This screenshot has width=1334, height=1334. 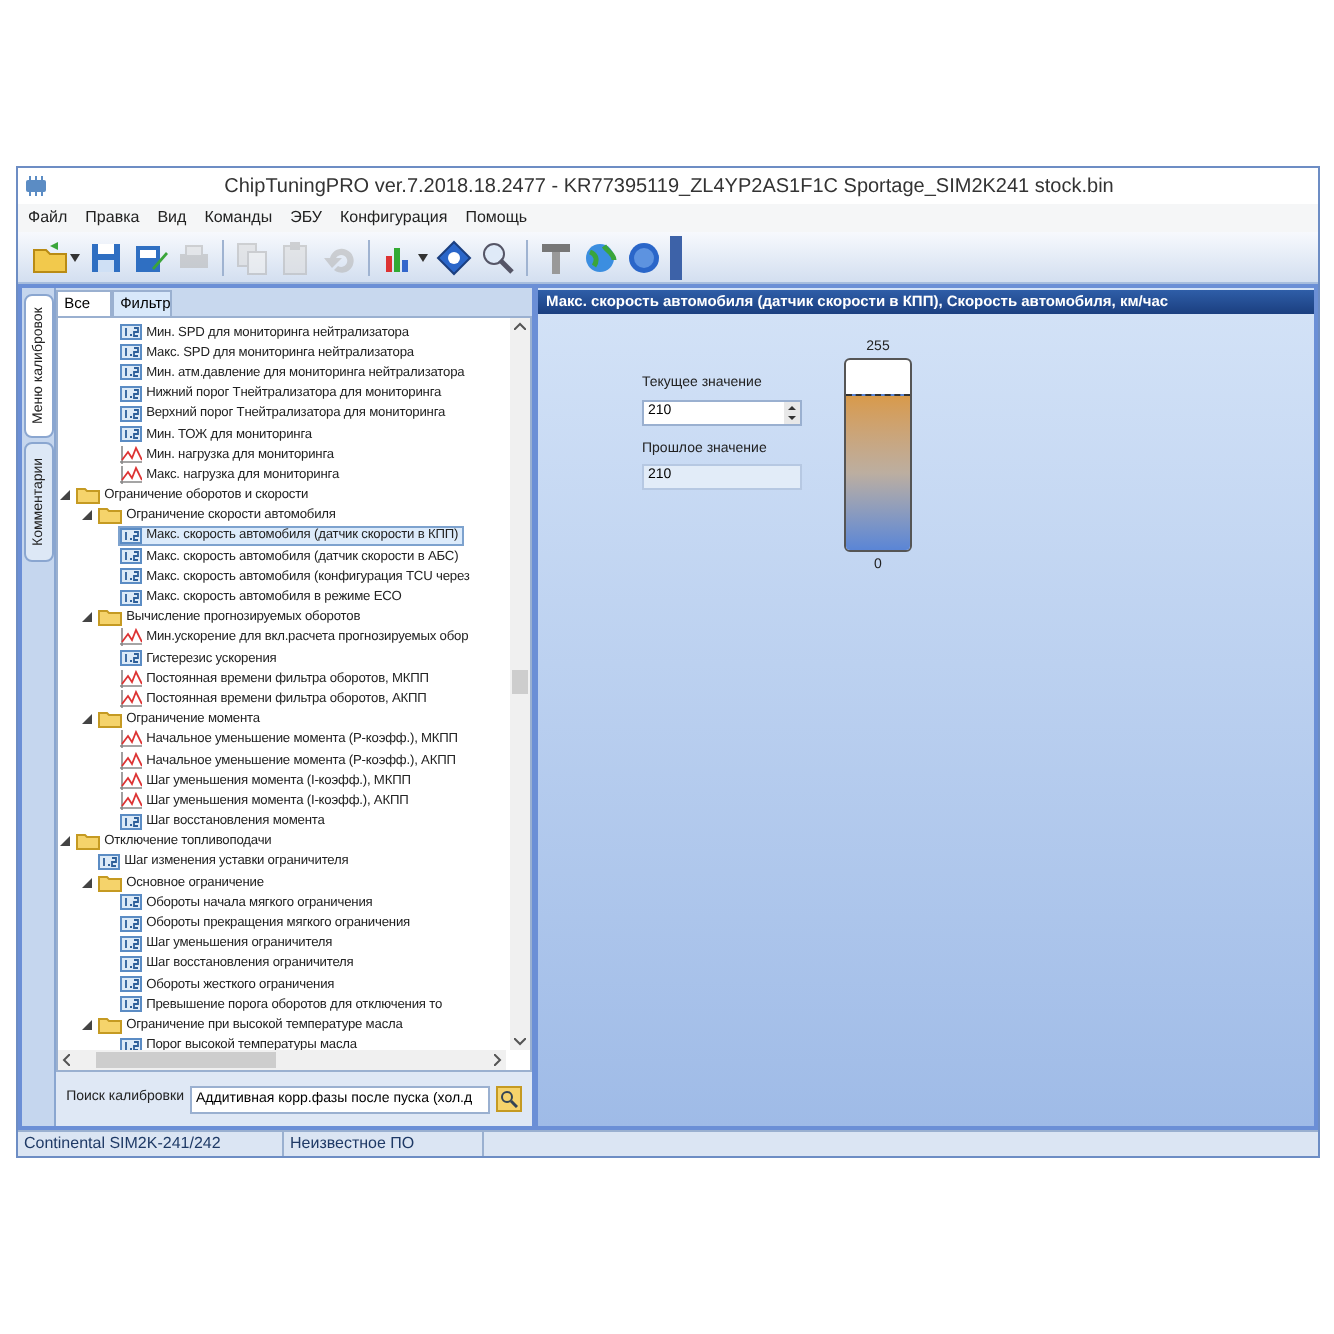 I want to click on scroll-up-icon, so click(x=520, y=326).